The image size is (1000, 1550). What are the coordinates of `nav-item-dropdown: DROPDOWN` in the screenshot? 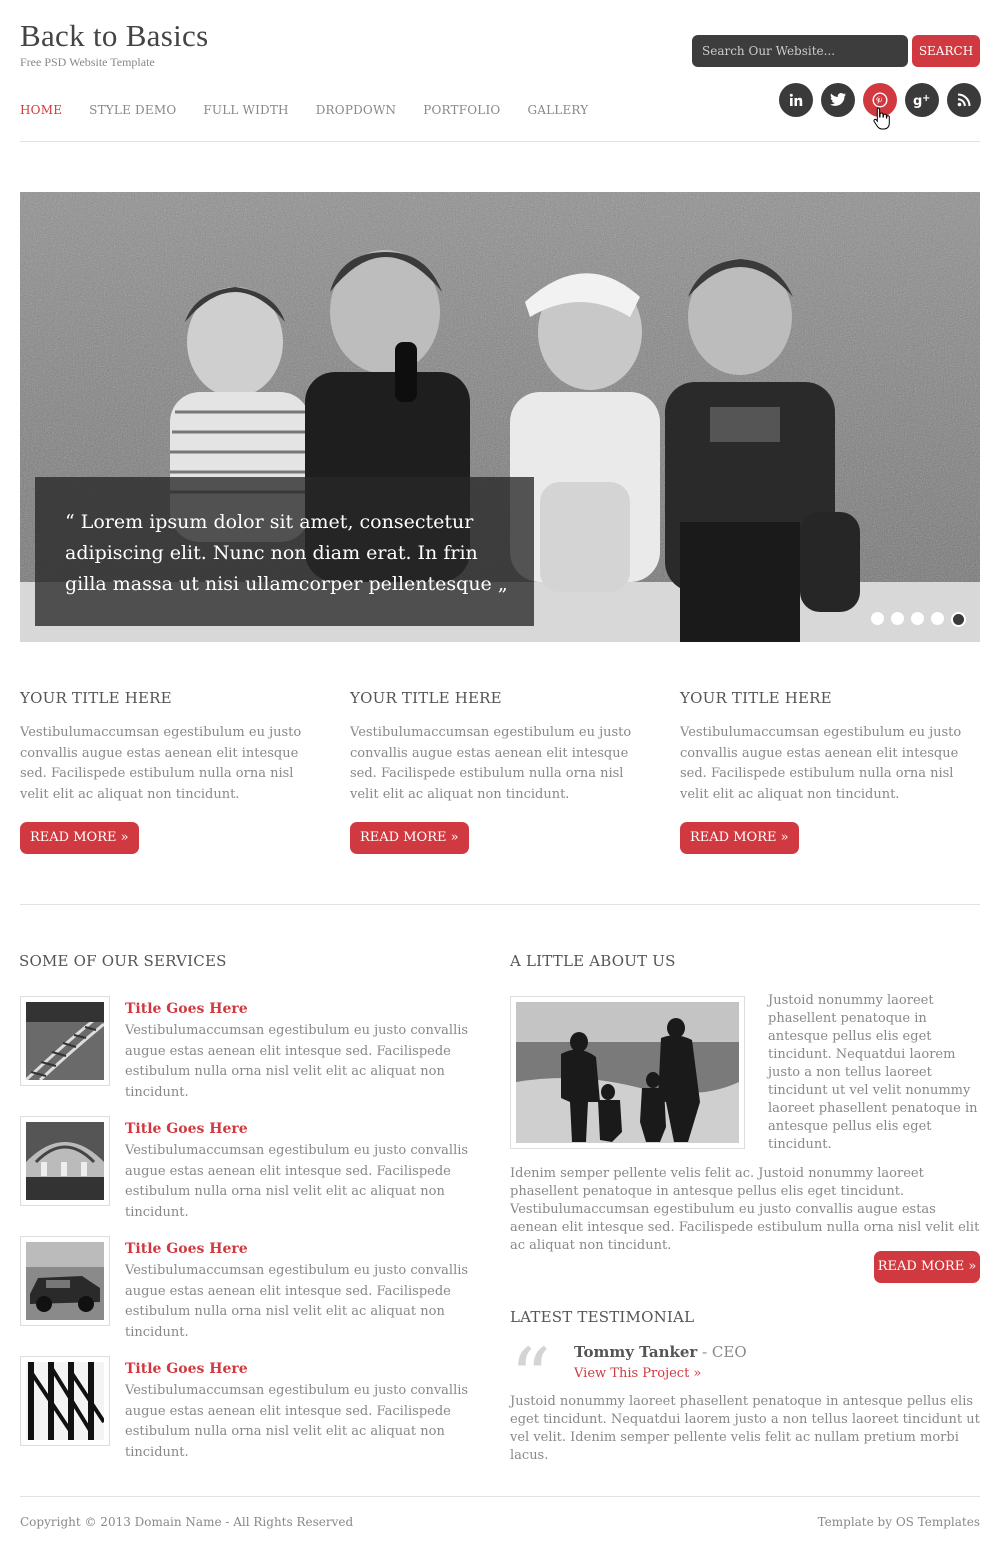 It's located at (356, 110).